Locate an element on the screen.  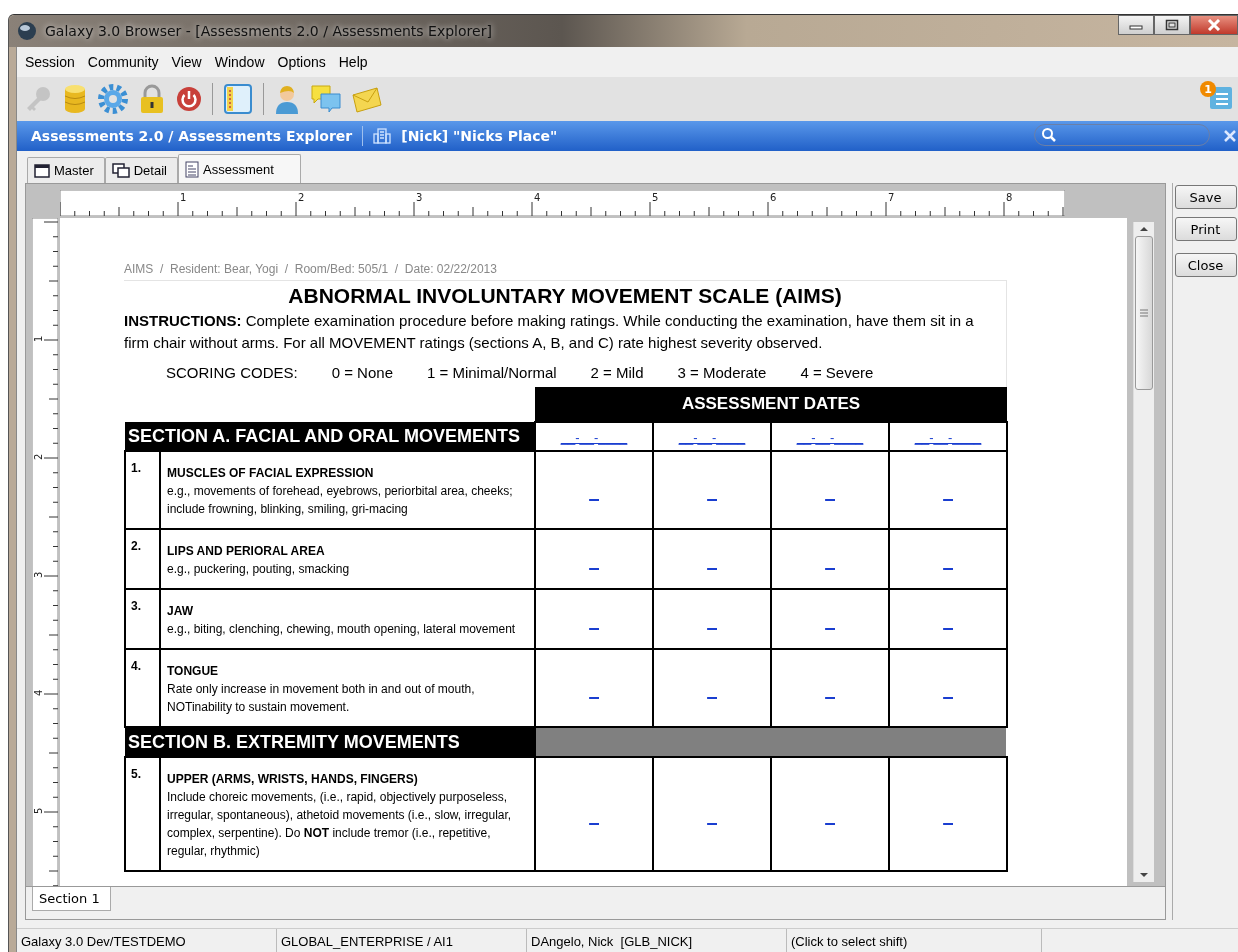
scoring-code: 4 = Severe is located at coordinates (837, 372).